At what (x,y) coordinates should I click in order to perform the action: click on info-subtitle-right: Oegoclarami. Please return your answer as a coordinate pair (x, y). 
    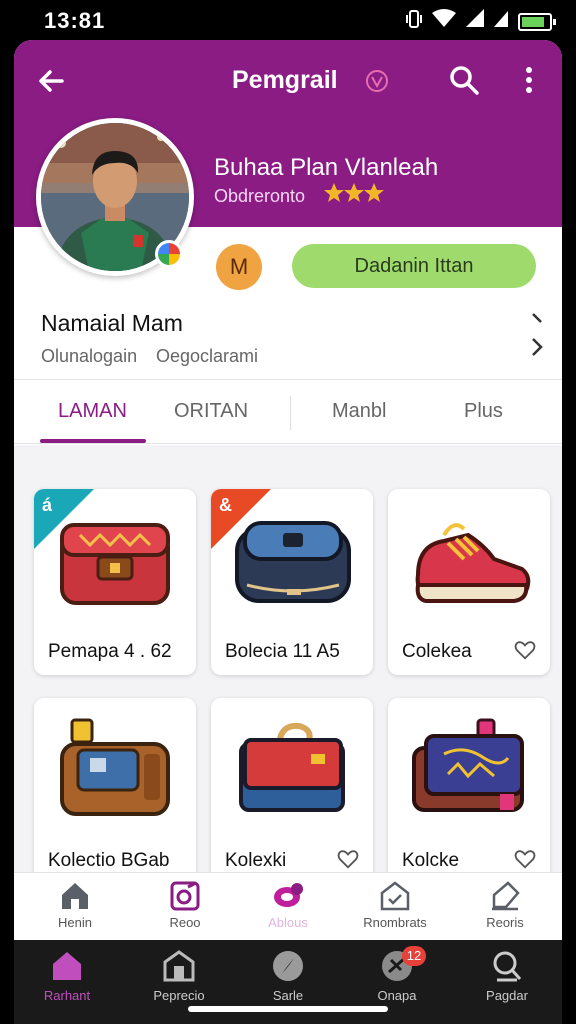
    Looking at the image, I should click on (207, 356).